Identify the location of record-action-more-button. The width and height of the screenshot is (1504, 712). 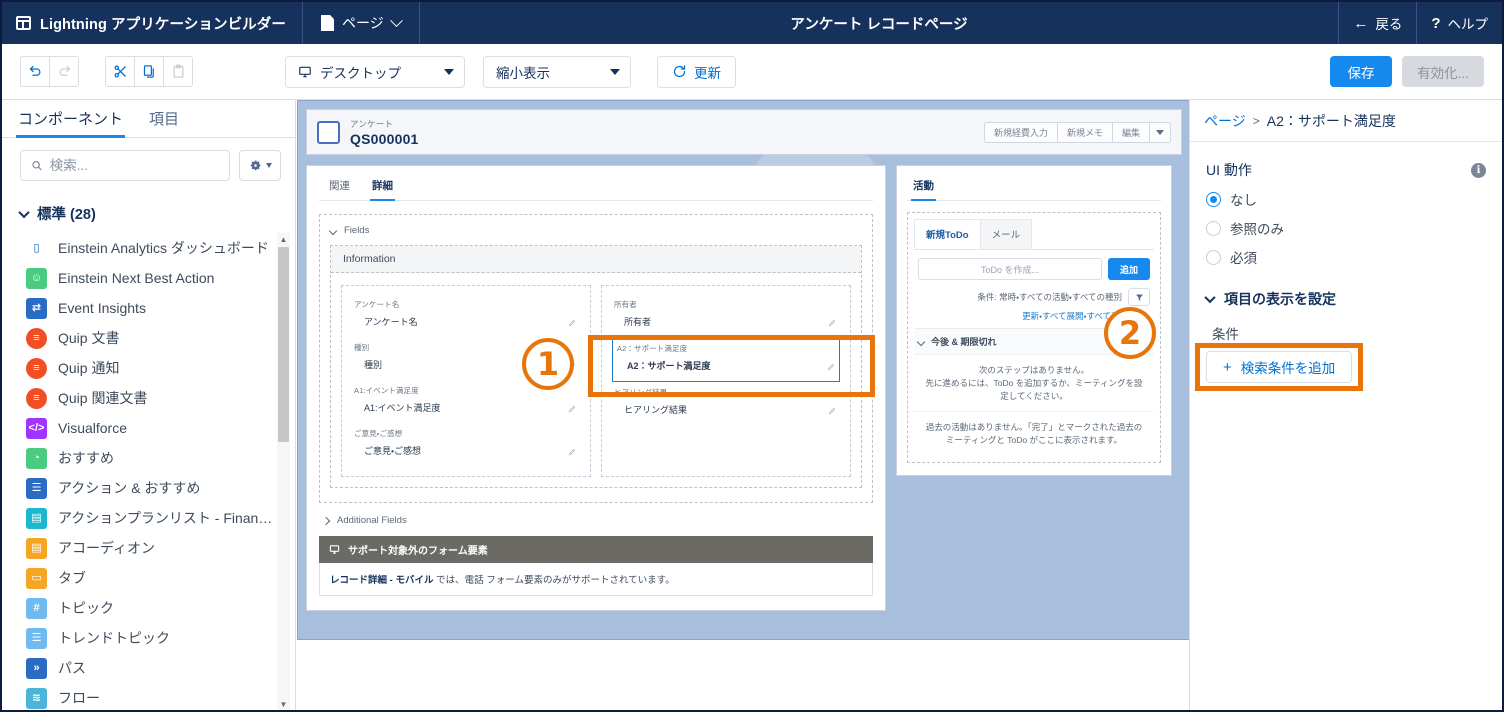
(1160, 132).